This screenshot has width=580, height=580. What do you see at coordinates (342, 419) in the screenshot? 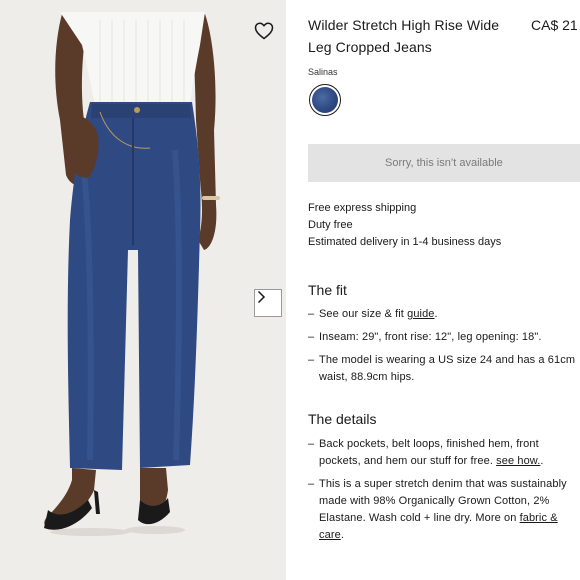
I see `details-heading: The details` at bounding box center [342, 419].